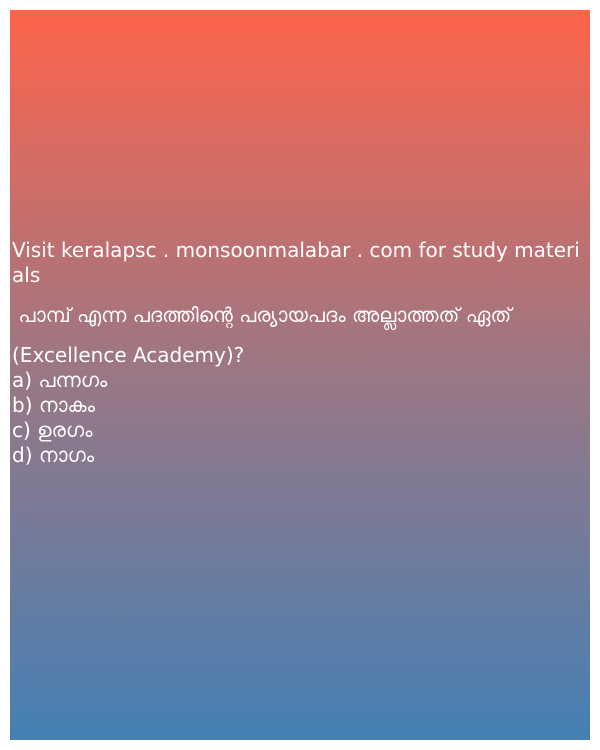 This screenshot has height=750, width=600. What do you see at coordinates (52, 430) in the screenshot?
I see `option-c: c) ഉരഗം` at bounding box center [52, 430].